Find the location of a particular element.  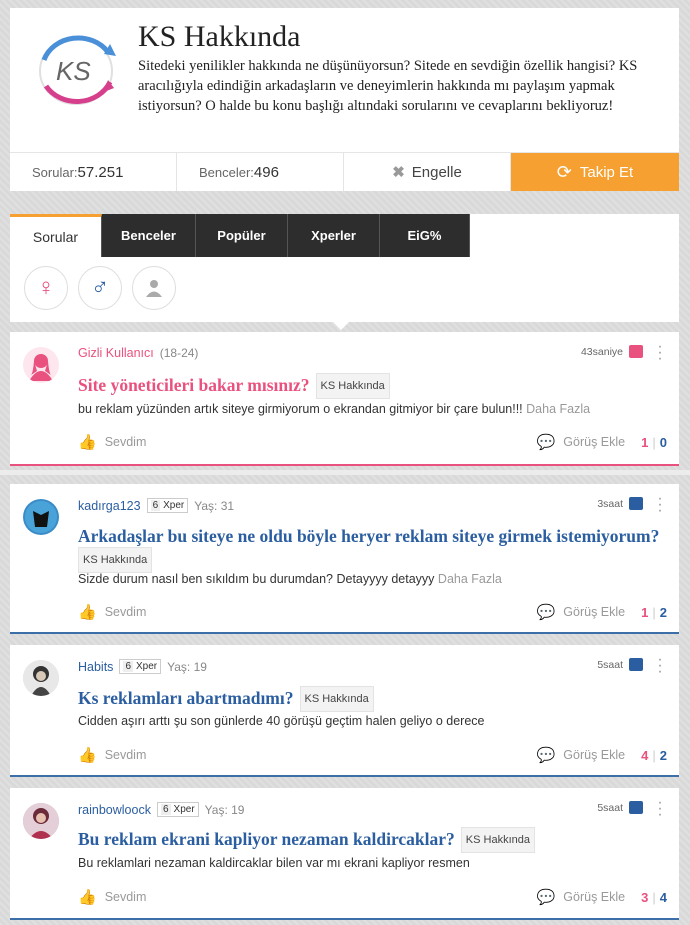

timestamp: 43saniye is located at coordinates (601, 352).